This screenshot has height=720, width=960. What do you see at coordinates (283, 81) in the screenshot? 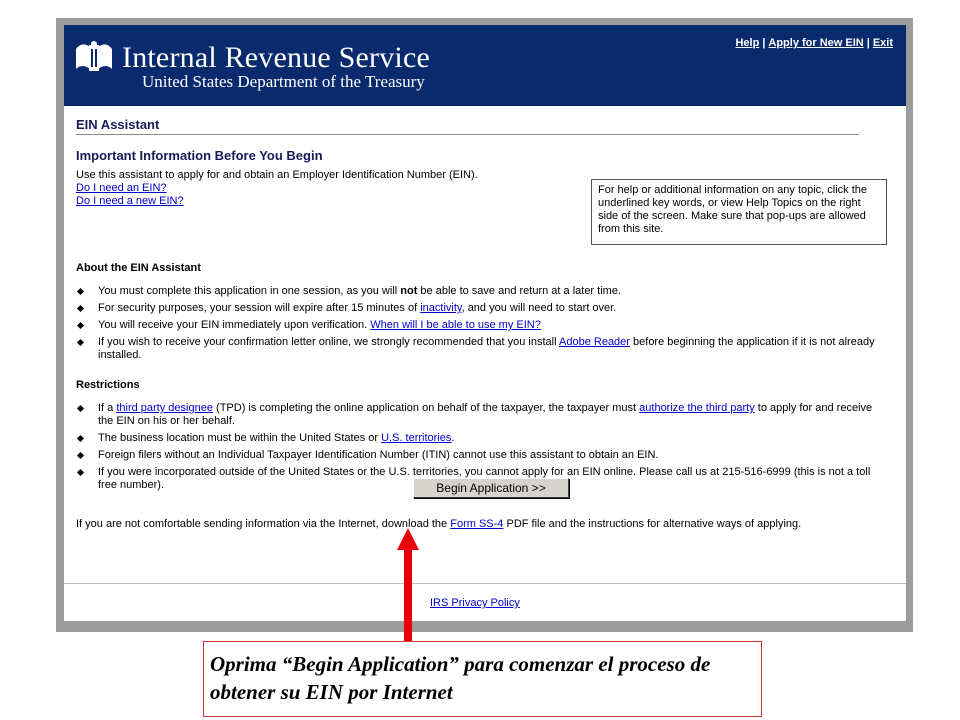
I see `org-subtitle: United States Department of the Treasury` at bounding box center [283, 81].